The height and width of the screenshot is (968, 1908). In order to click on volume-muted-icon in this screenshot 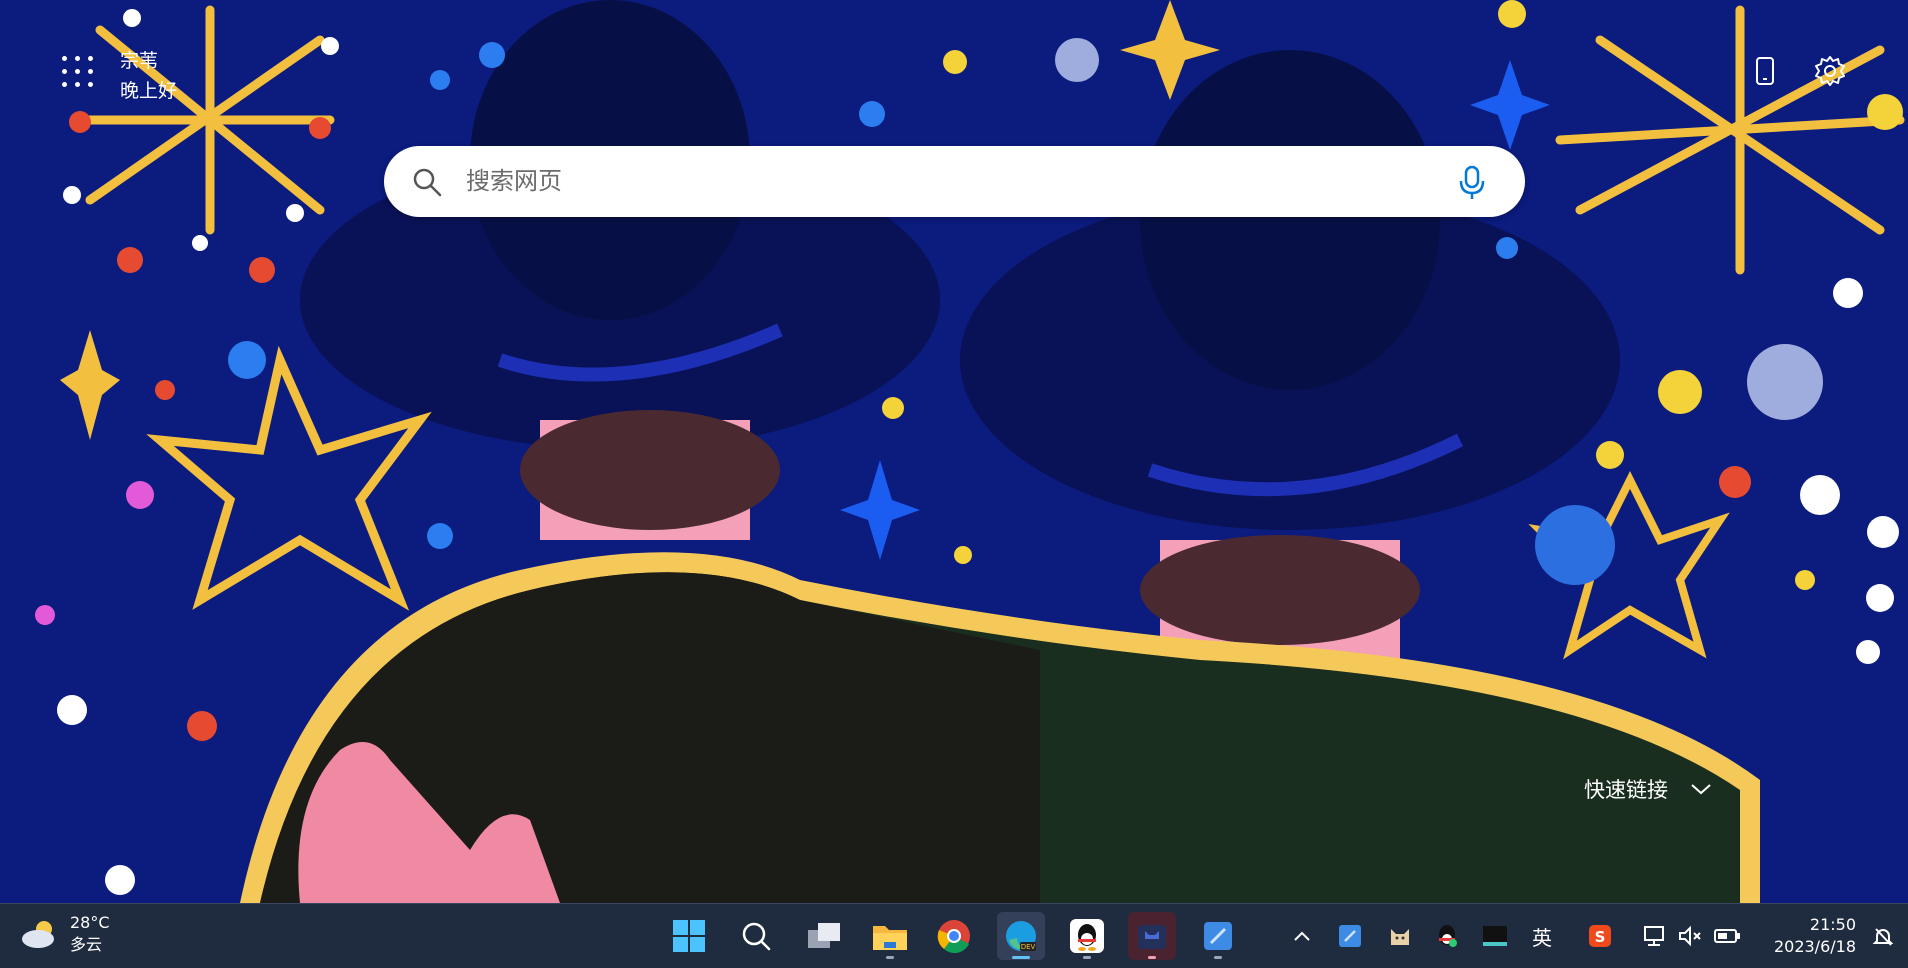, I will do `click(1690, 936)`.